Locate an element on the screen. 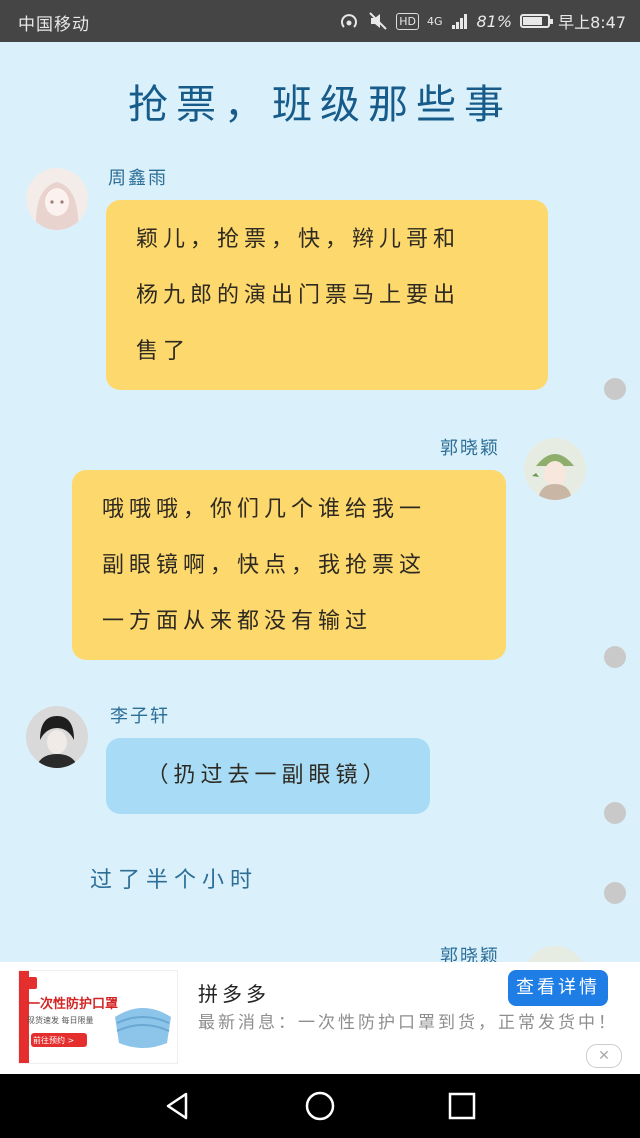 Image resolution: width=640 pixels, height=1138 pixels. message-bubble: 哦哦哦，你们几个谁给我一 副眼镜啊，快点，我抢票这 一方面从来都没有输过 is located at coordinates (289, 565).